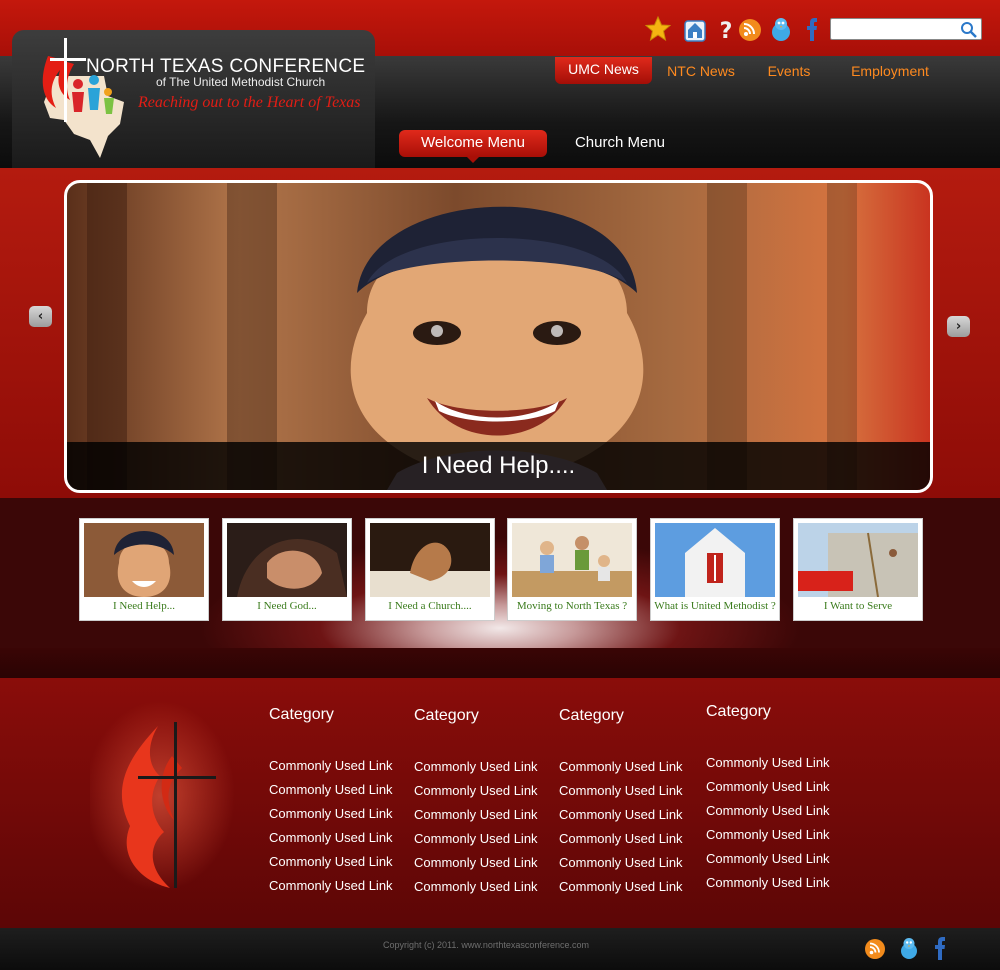 The width and height of the screenshot is (1000, 970). Describe the element at coordinates (287, 560) in the screenshot. I see `thumb-image-praying-woman` at that location.